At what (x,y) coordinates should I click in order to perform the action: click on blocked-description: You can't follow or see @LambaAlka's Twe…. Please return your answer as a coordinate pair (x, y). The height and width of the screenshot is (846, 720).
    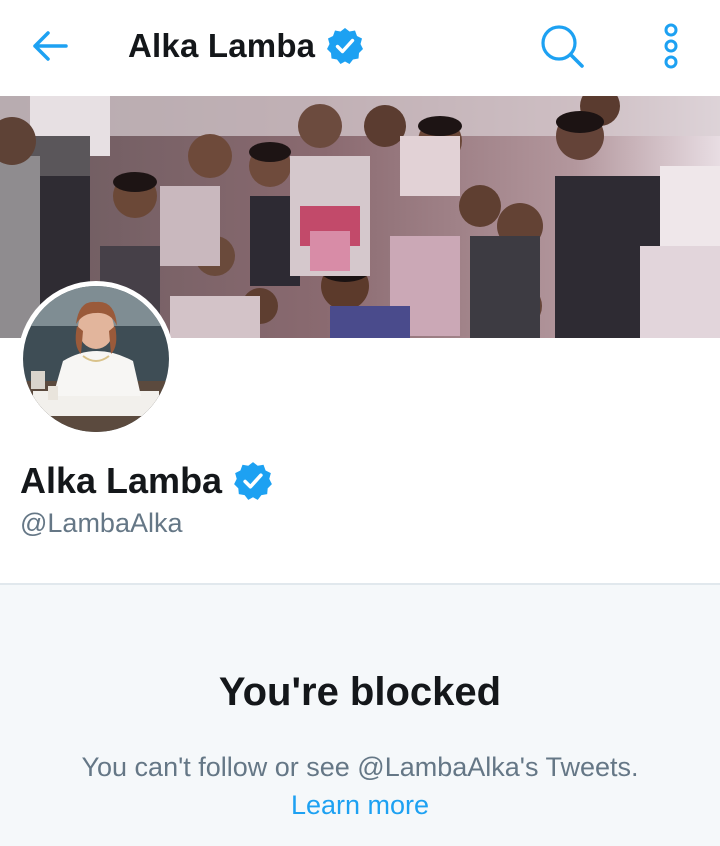
    Looking at the image, I should click on (360, 767).